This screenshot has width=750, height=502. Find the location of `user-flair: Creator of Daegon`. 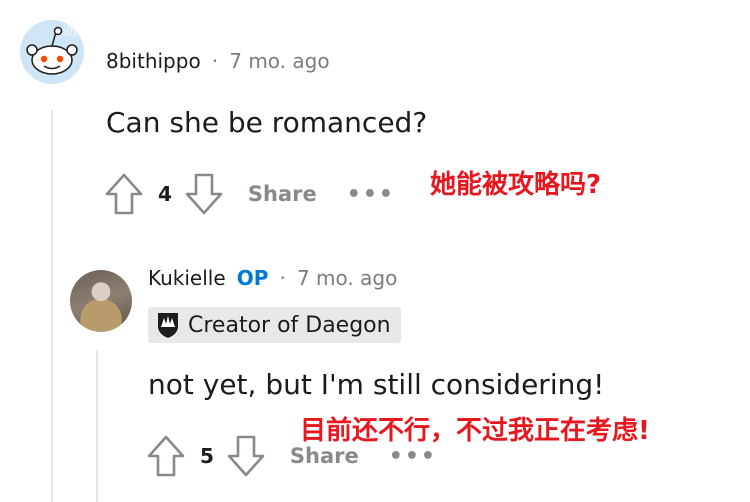

user-flair: Creator of Daegon is located at coordinates (274, 325).